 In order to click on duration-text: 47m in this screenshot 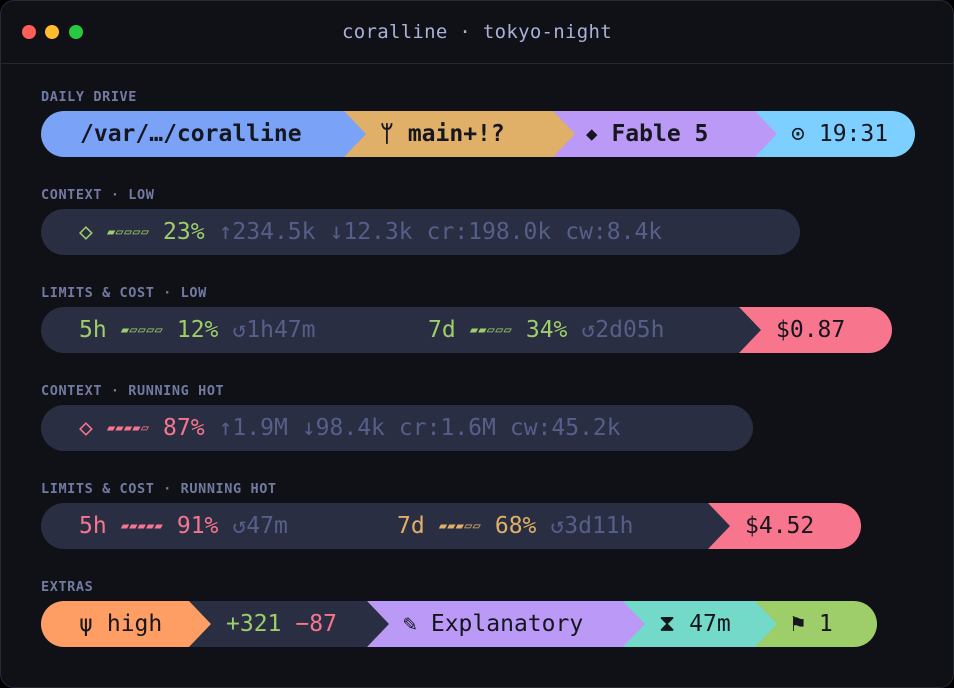, I will do `click(710, 624)`.